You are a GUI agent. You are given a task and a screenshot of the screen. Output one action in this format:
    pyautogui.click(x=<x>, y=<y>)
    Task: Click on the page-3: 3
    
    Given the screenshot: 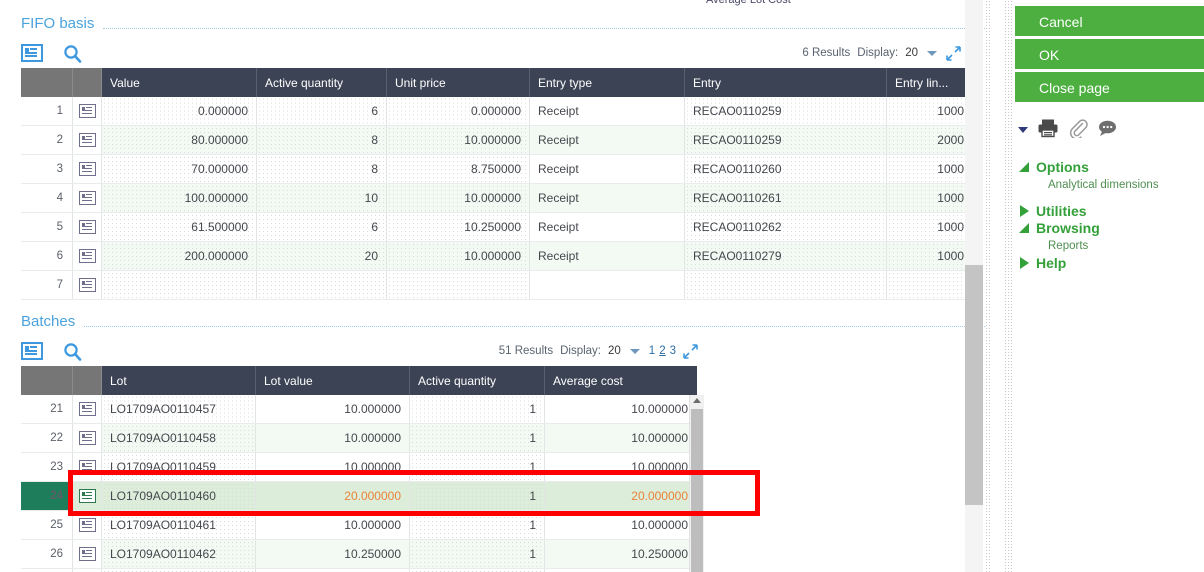 What is the action you would take?
    pyautogui.click(x=673, y=351)
    